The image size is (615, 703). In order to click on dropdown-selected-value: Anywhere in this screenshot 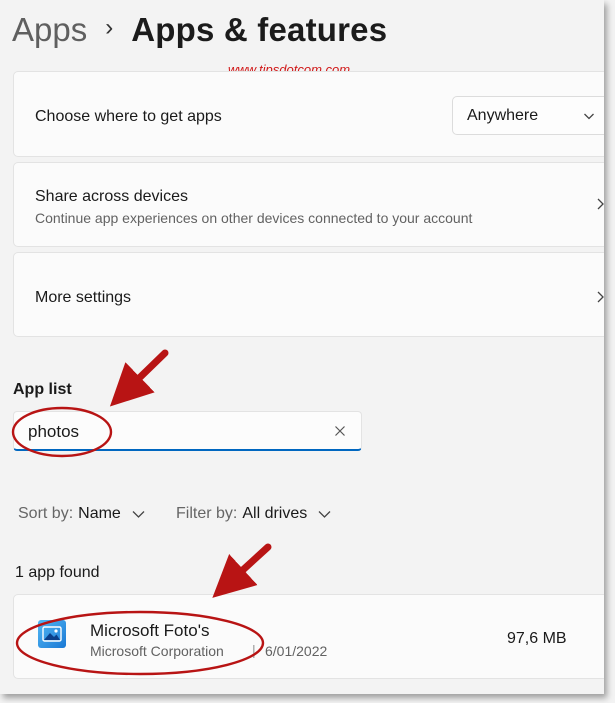, I will do `click(503, 115)`.